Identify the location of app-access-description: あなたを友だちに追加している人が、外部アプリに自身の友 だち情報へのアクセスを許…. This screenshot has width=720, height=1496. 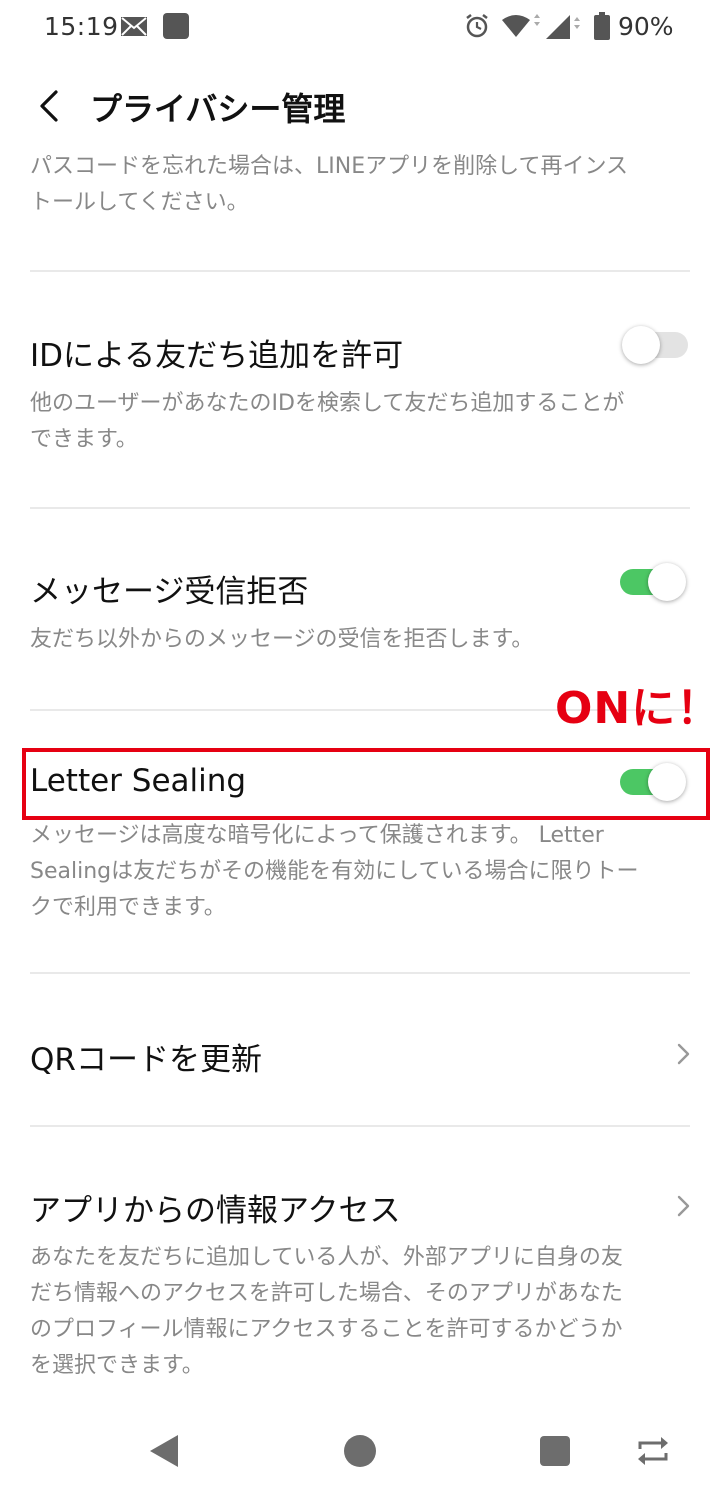
(326, 1311).